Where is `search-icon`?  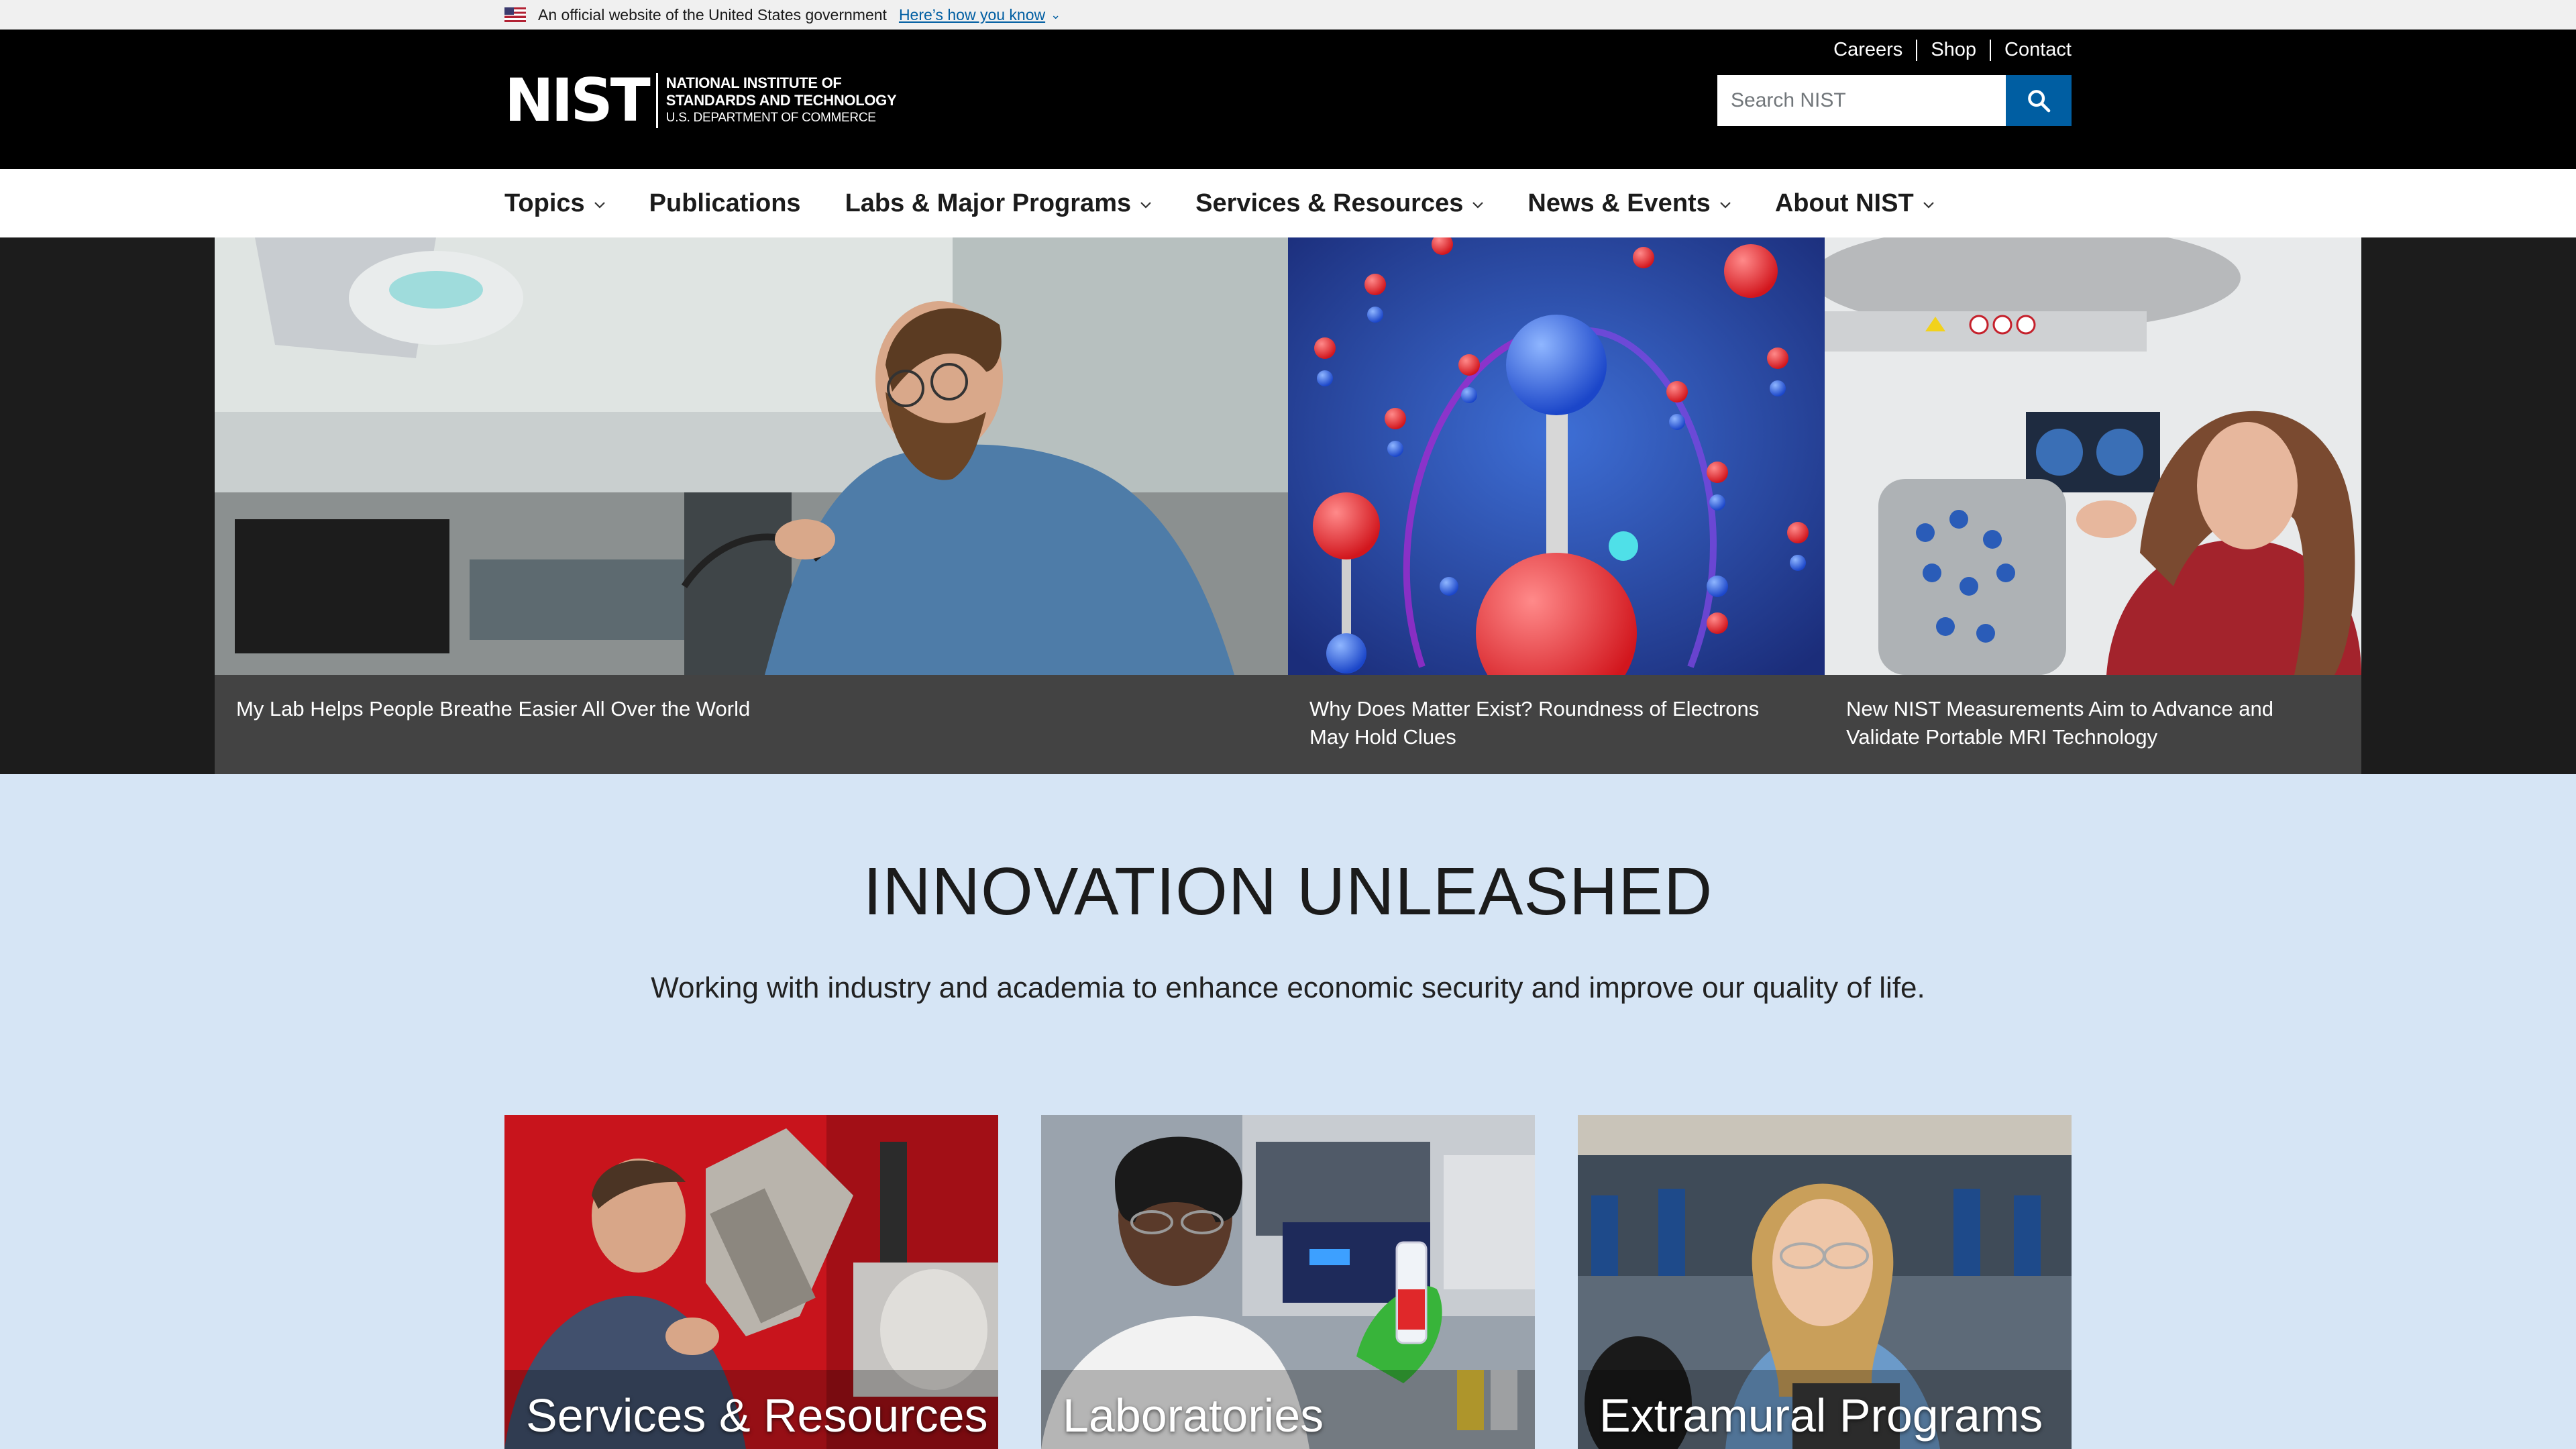 search-icon is located at coordinates (2039, 101).